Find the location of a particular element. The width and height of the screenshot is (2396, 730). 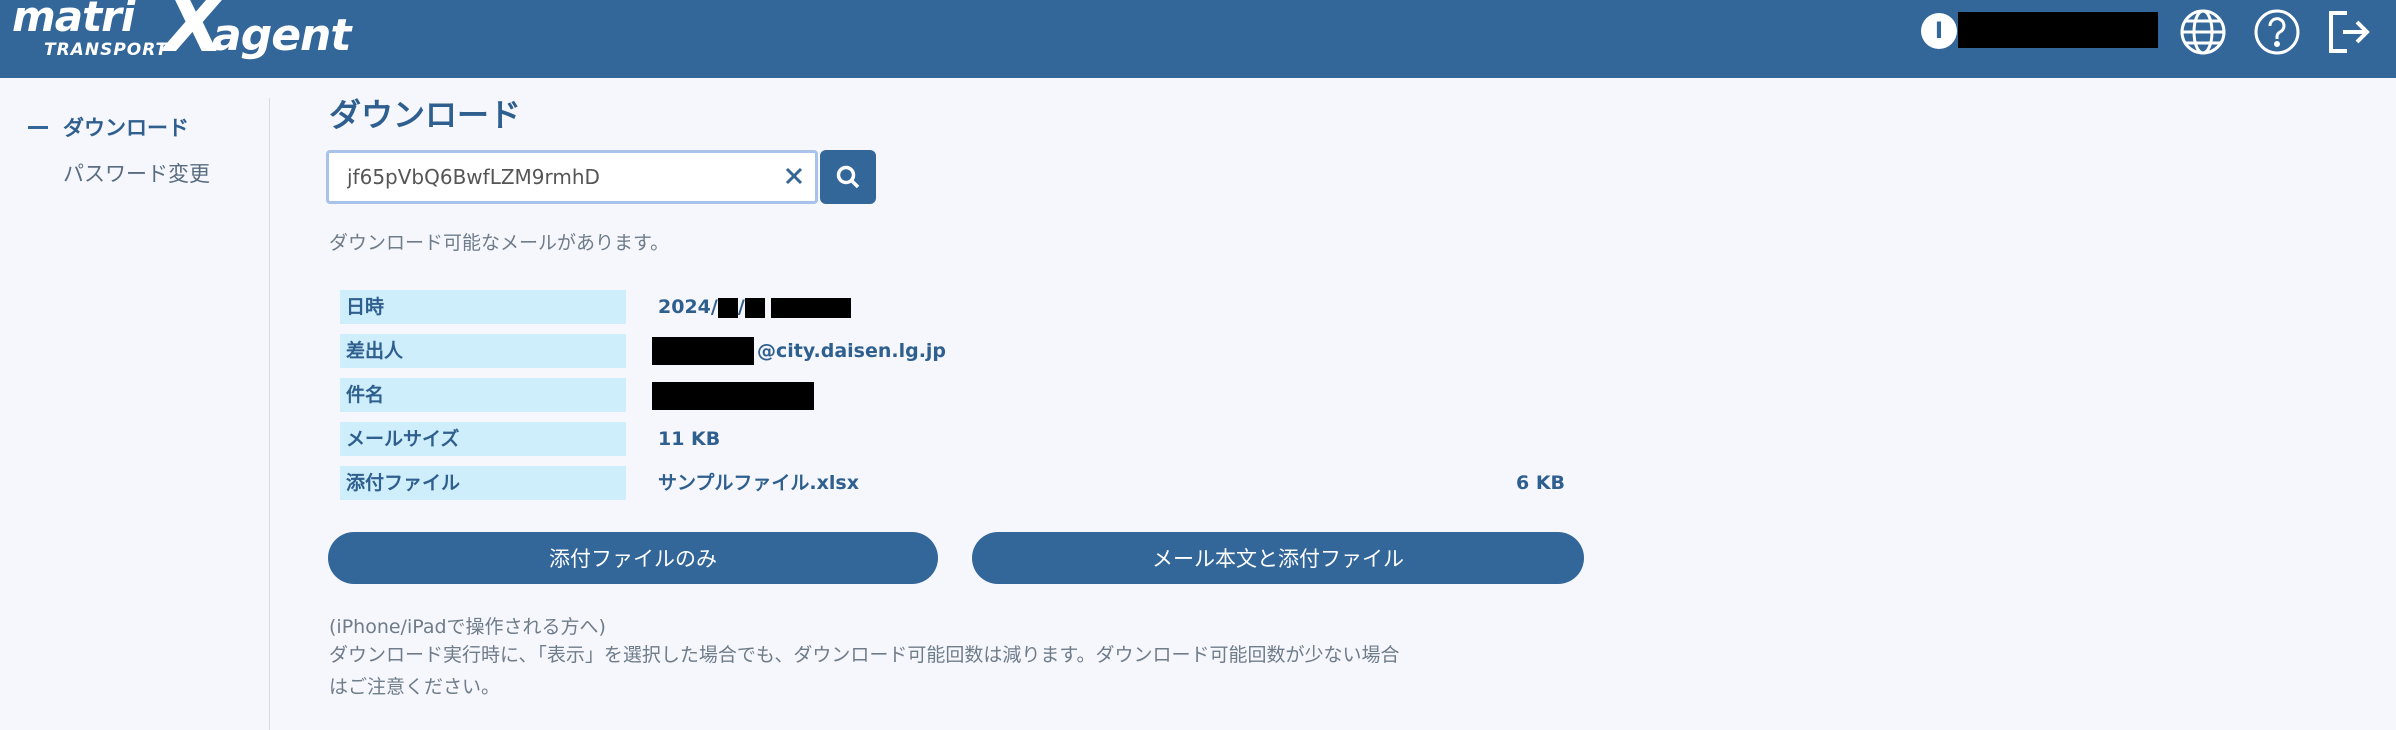

logo-transport: TRANSPORT is located at coordinates (106, 50).